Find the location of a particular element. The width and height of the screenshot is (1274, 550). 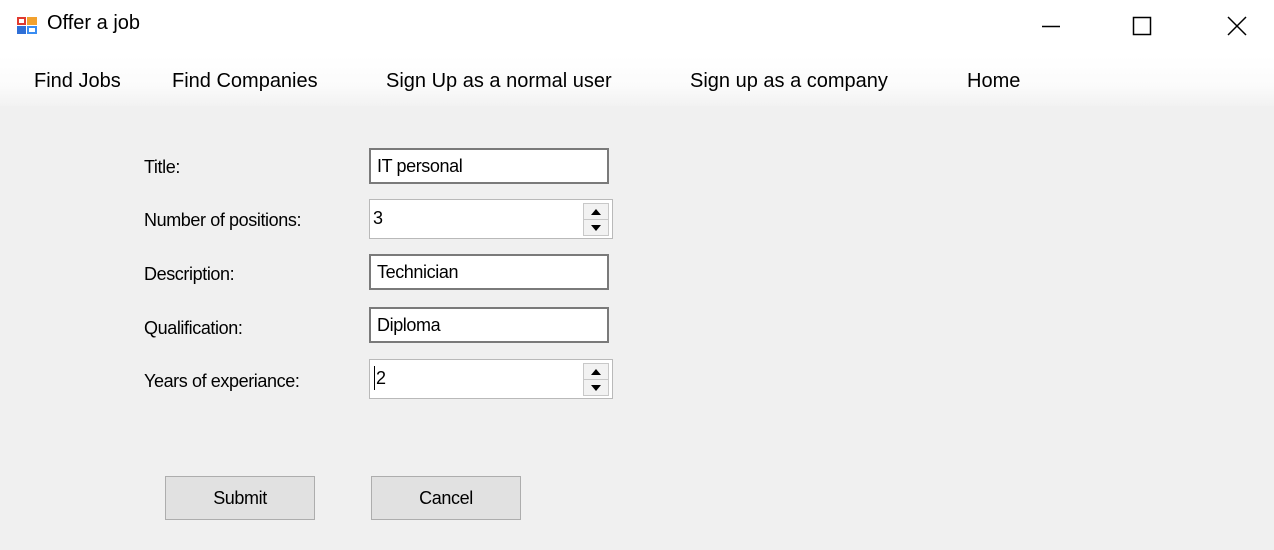

positions-increment-button is located at coordinates (596, 211).